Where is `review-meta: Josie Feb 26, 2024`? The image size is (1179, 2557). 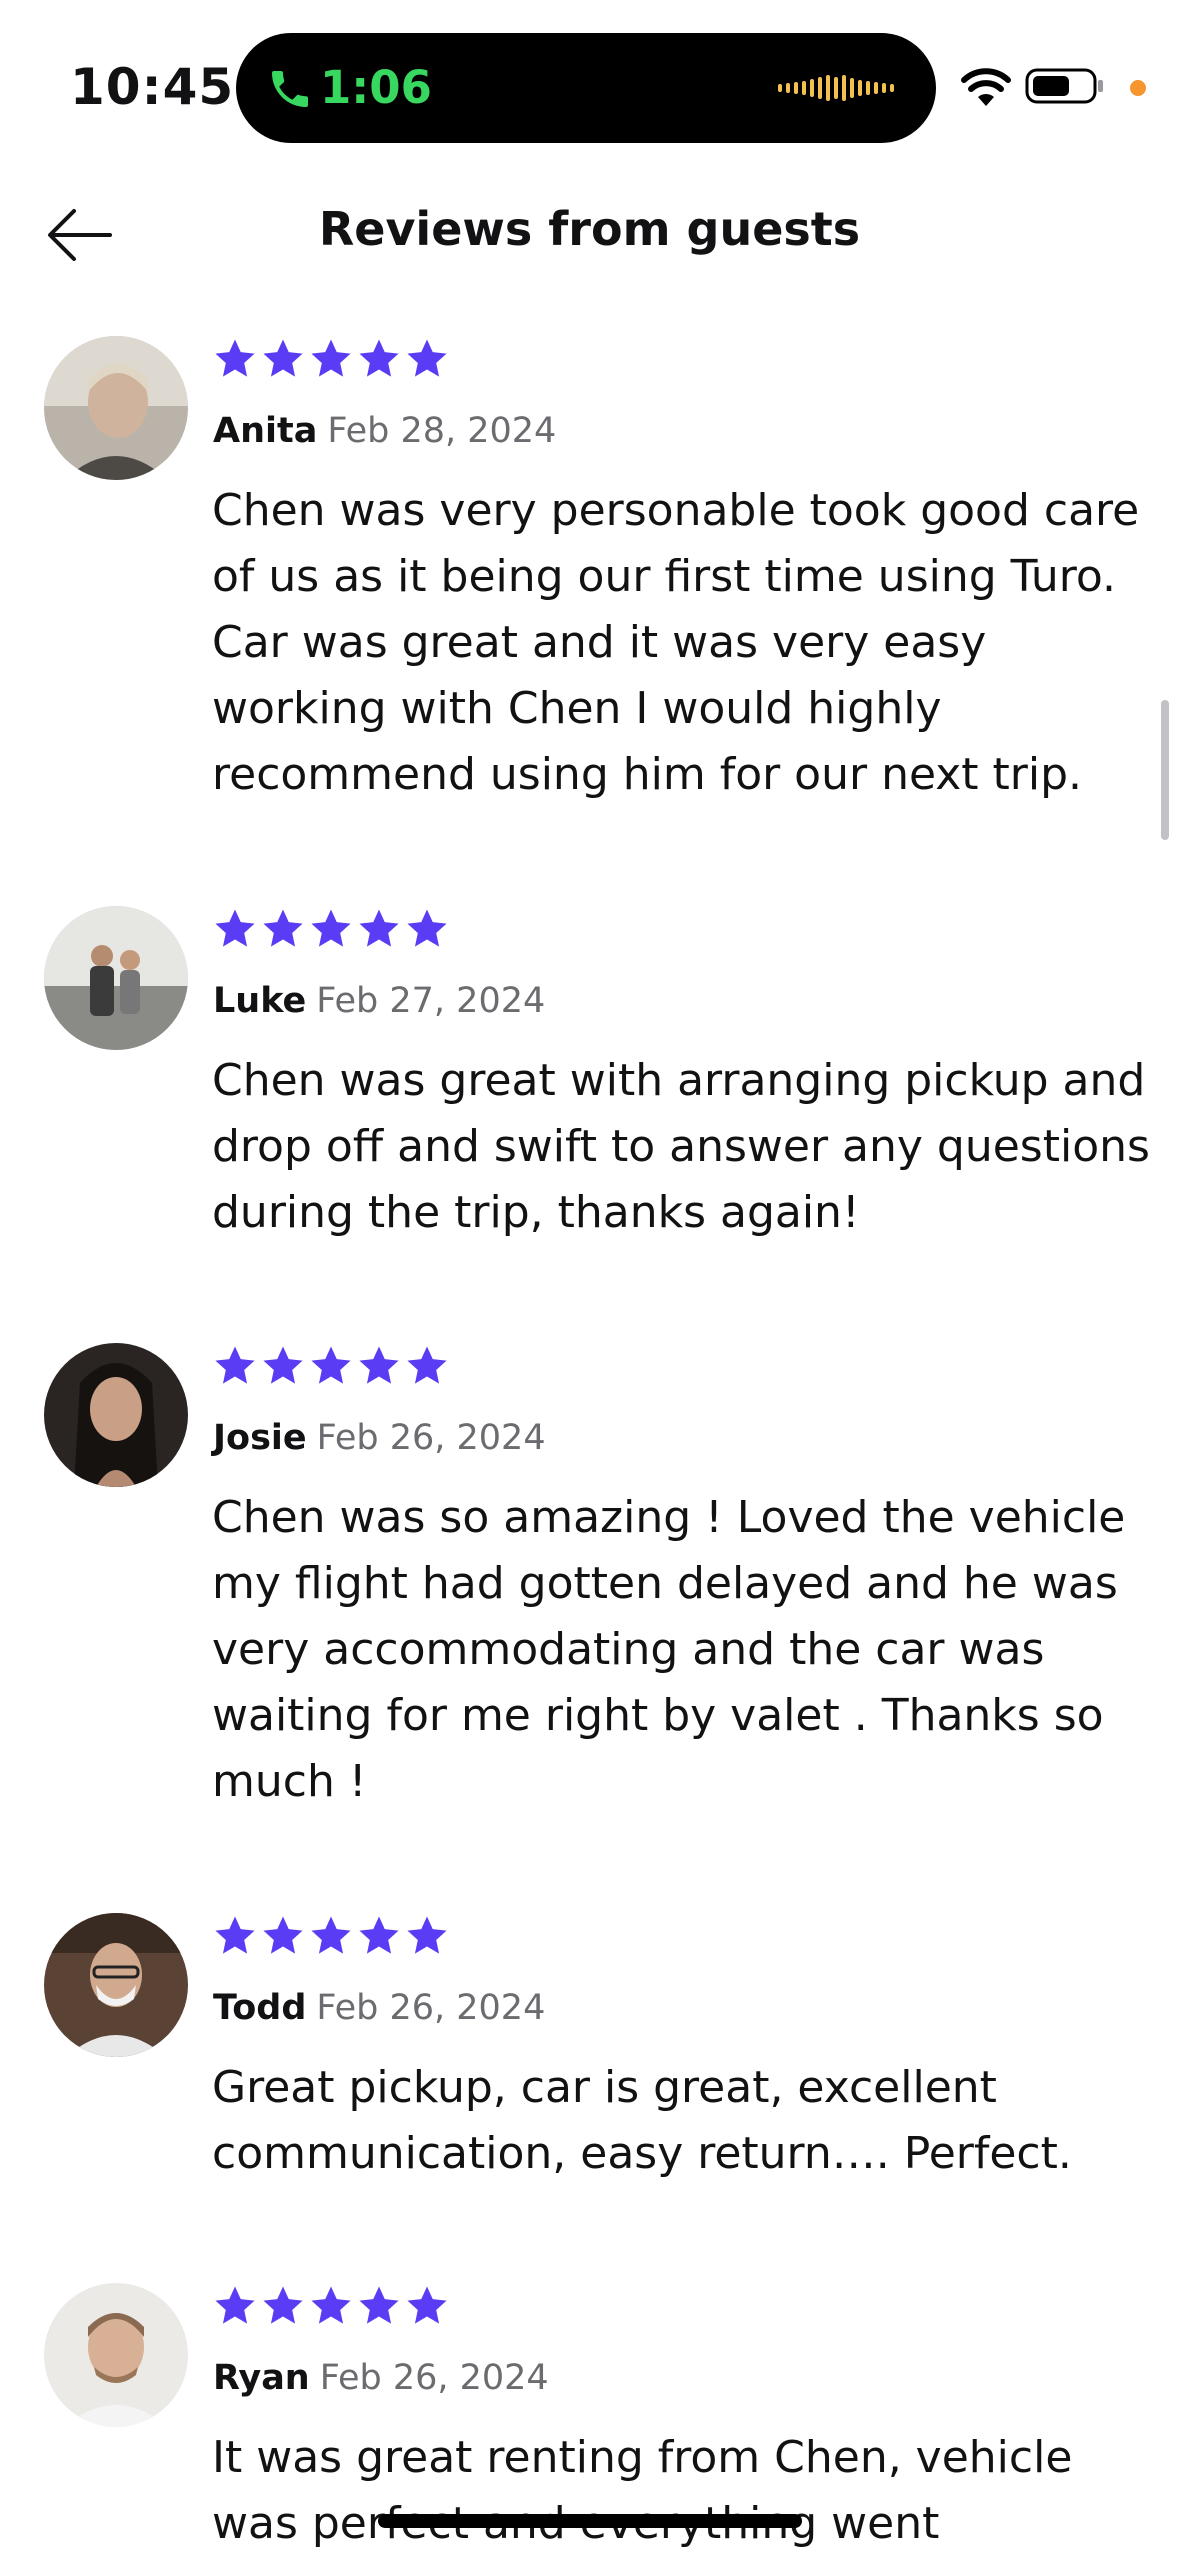
review-meta: Josie Feb 26, 2024 is located at coordinates (379, 1438).